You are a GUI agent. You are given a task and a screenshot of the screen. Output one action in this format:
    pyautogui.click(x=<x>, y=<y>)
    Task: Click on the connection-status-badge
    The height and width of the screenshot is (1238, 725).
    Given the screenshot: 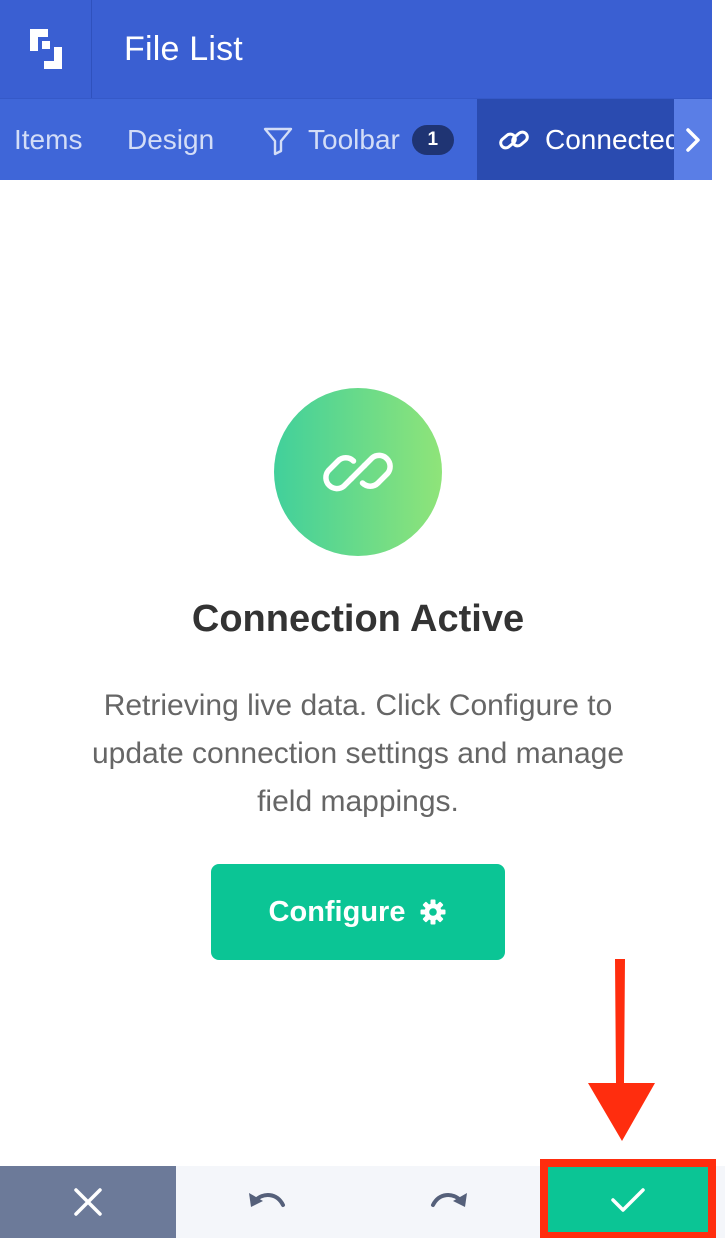 What is the action you would take?
    pyautogui.click(x=358, y=472)
    